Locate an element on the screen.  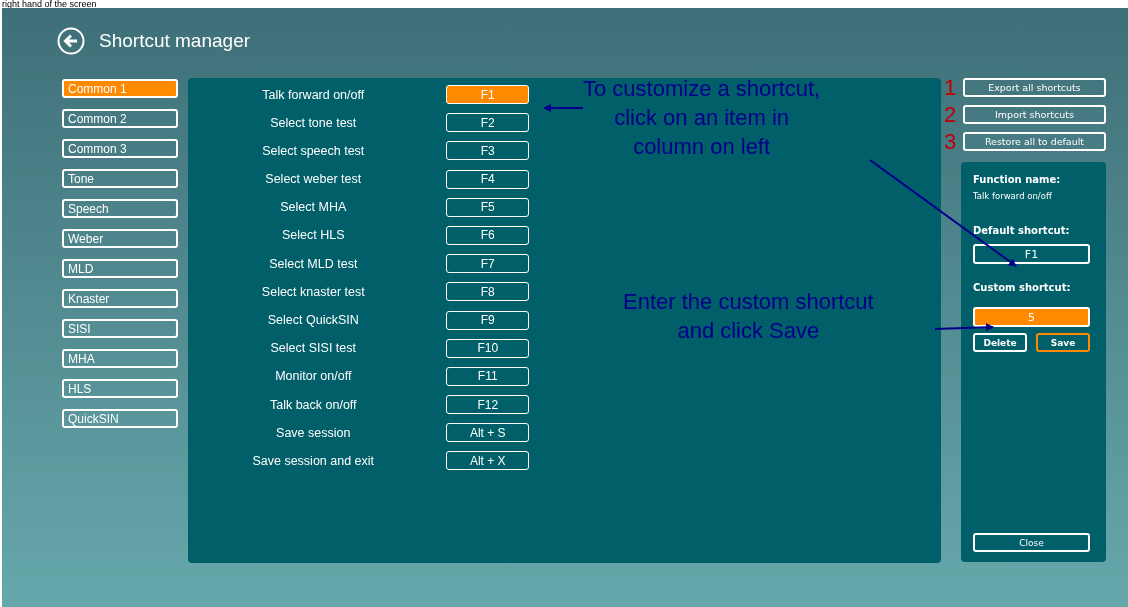
annotation-text: To customize a shortcut, click on an item in column on left is located at coordinates (702, 118).